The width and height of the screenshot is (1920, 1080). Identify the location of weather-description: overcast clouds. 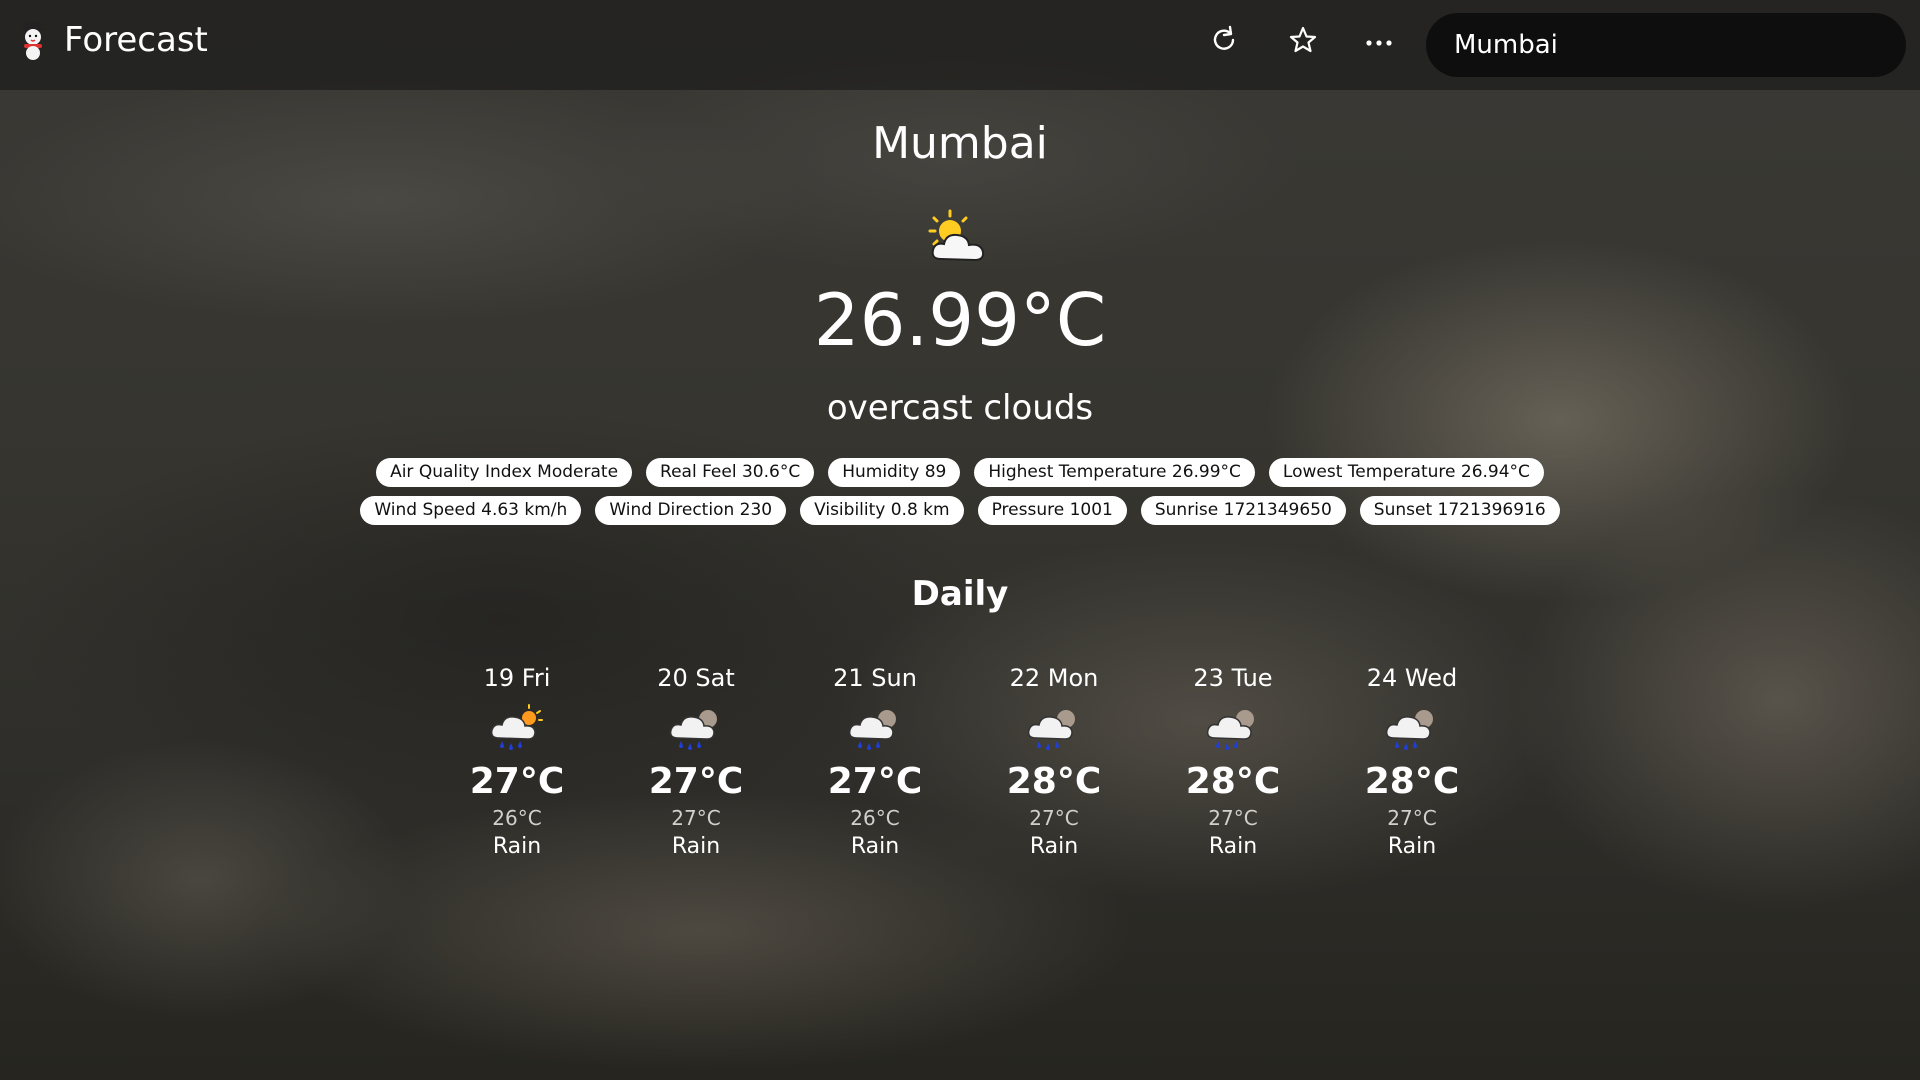
(960, 408).